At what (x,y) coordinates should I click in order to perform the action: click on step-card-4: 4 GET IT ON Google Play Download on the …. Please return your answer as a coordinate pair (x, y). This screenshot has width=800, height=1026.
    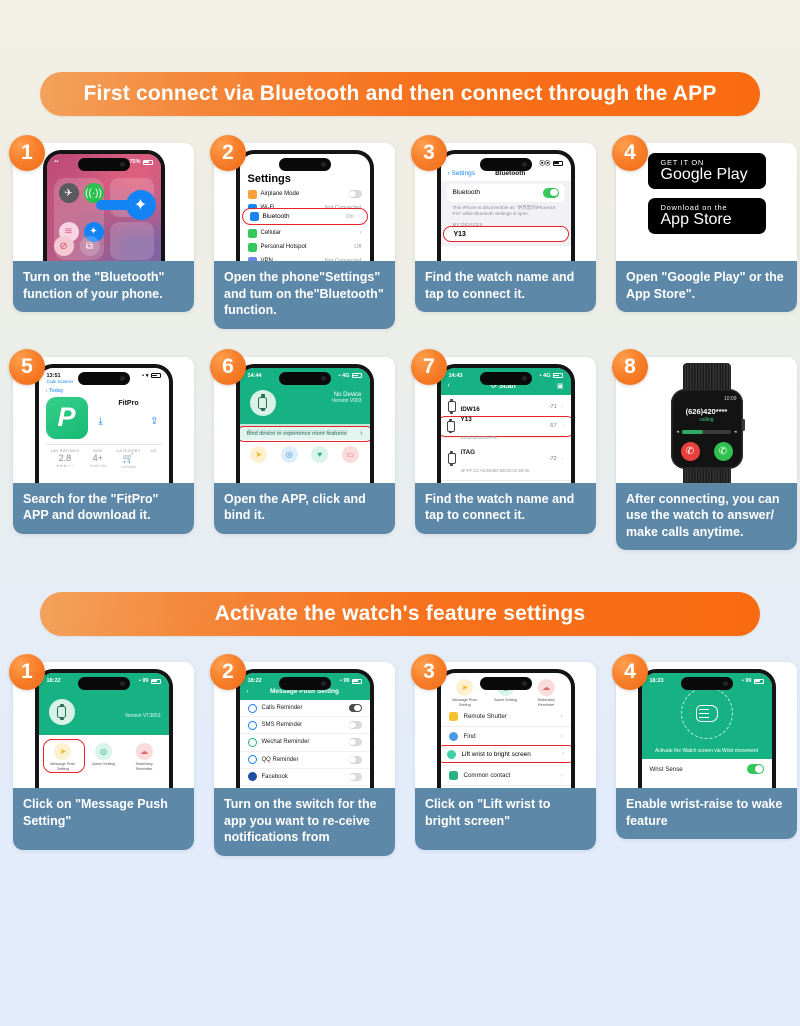
    Looking at the image, I should click on (704, 232).